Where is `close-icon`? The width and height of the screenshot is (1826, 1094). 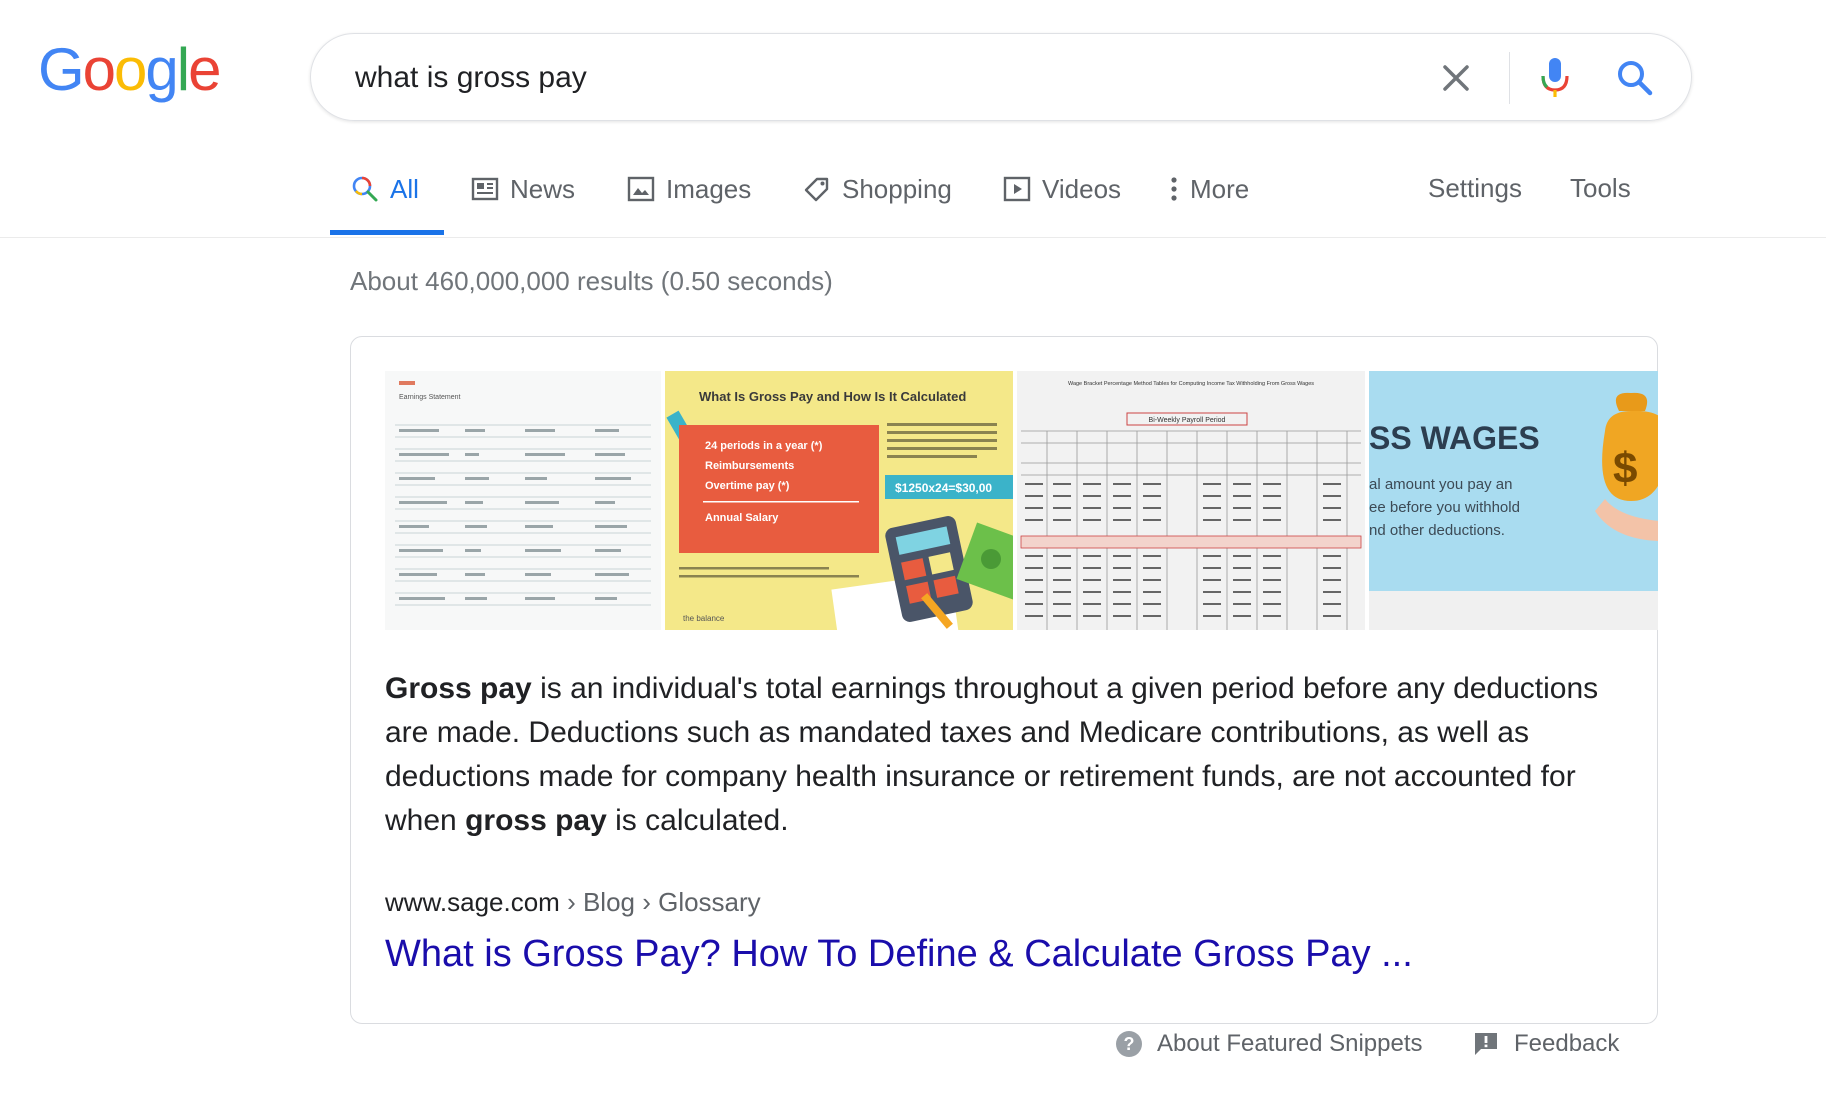
close-icon is located at coordinates (1456, 78).